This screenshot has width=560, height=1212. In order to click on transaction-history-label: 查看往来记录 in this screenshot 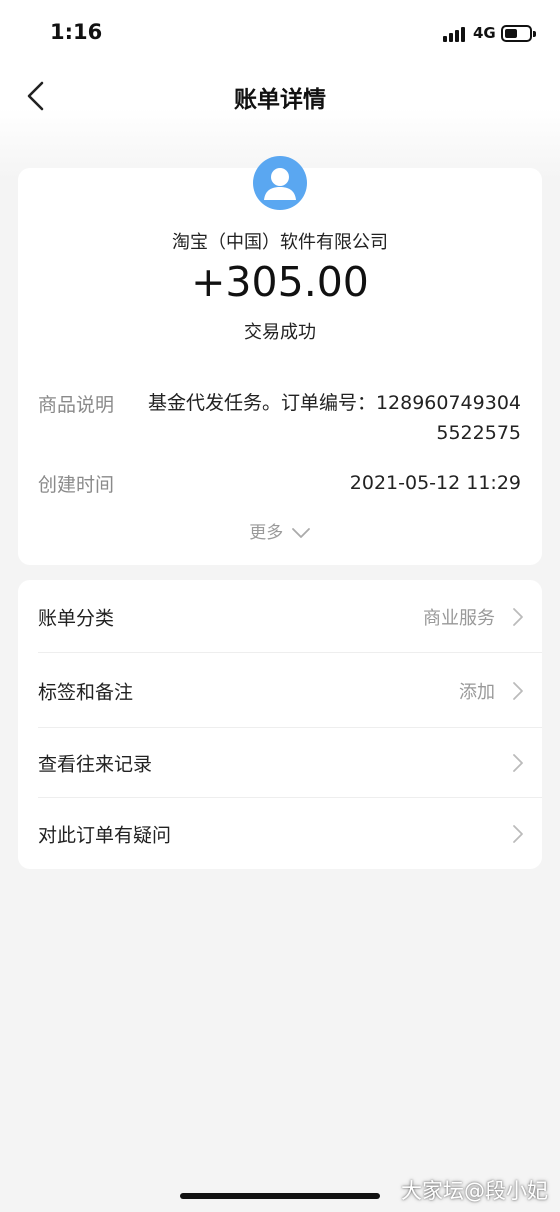, I will do `click(95, 764)`.